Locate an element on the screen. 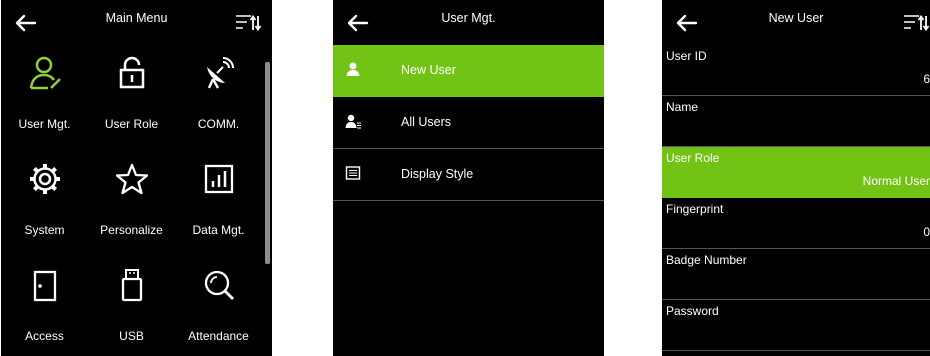 The width and height of the screenshot is (930, 356). field-label: User ID is located at coordinates (686, 56).